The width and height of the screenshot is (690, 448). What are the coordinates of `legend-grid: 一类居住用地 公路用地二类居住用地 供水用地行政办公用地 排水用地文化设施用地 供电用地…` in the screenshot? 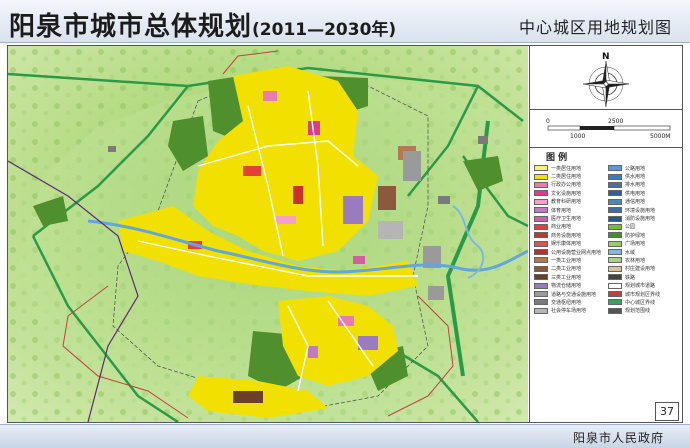 It's located at (608, 239).